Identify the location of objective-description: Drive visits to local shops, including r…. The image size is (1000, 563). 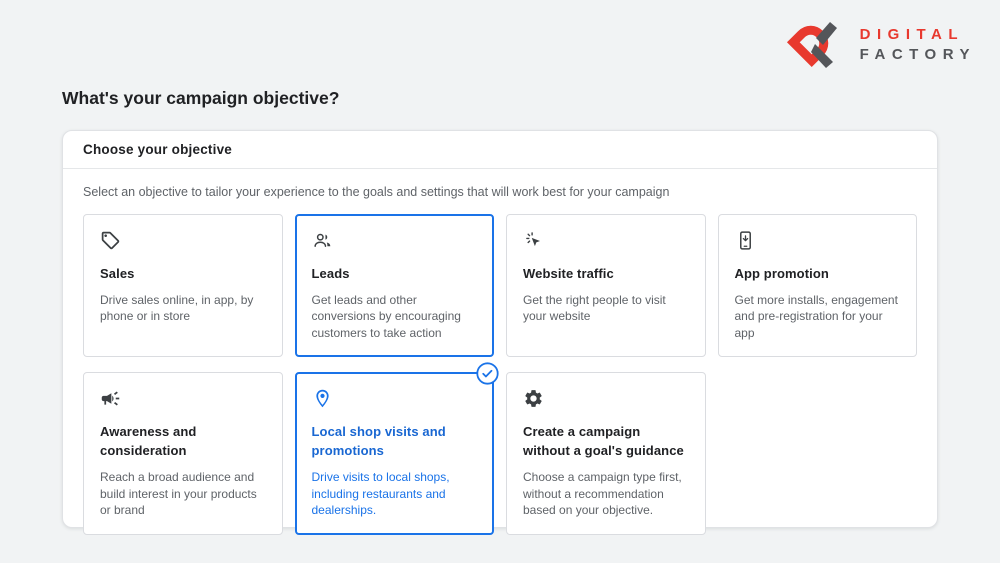
(380, 494).